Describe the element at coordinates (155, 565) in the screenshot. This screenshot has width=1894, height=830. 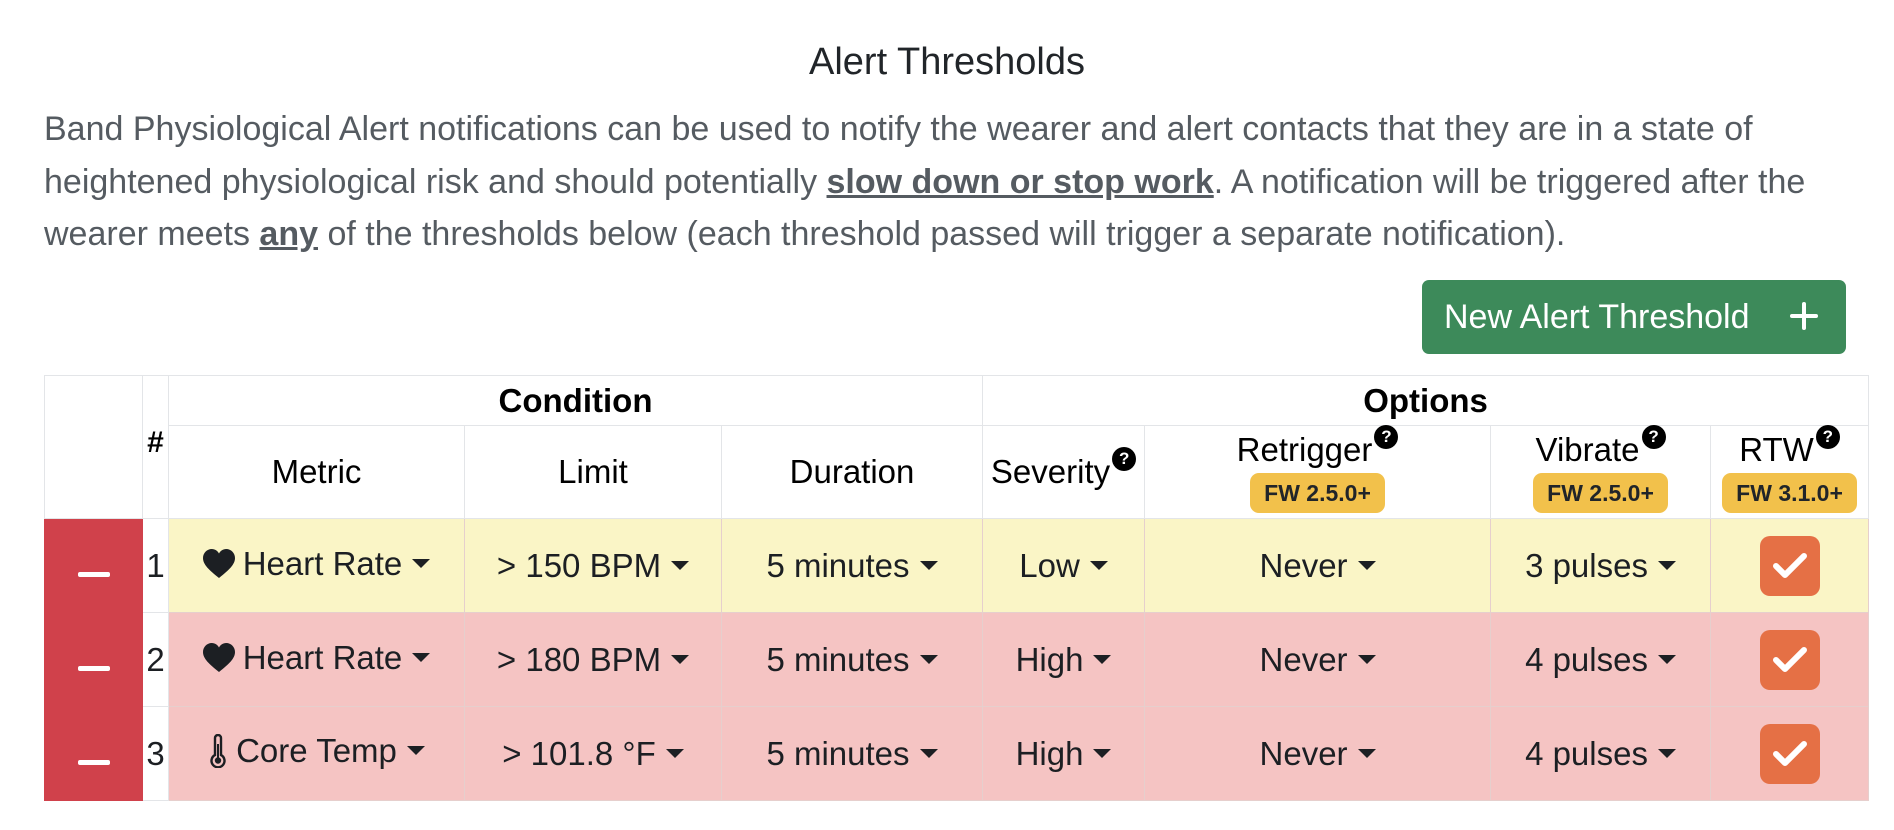
I see `row-number: 1` at that location.